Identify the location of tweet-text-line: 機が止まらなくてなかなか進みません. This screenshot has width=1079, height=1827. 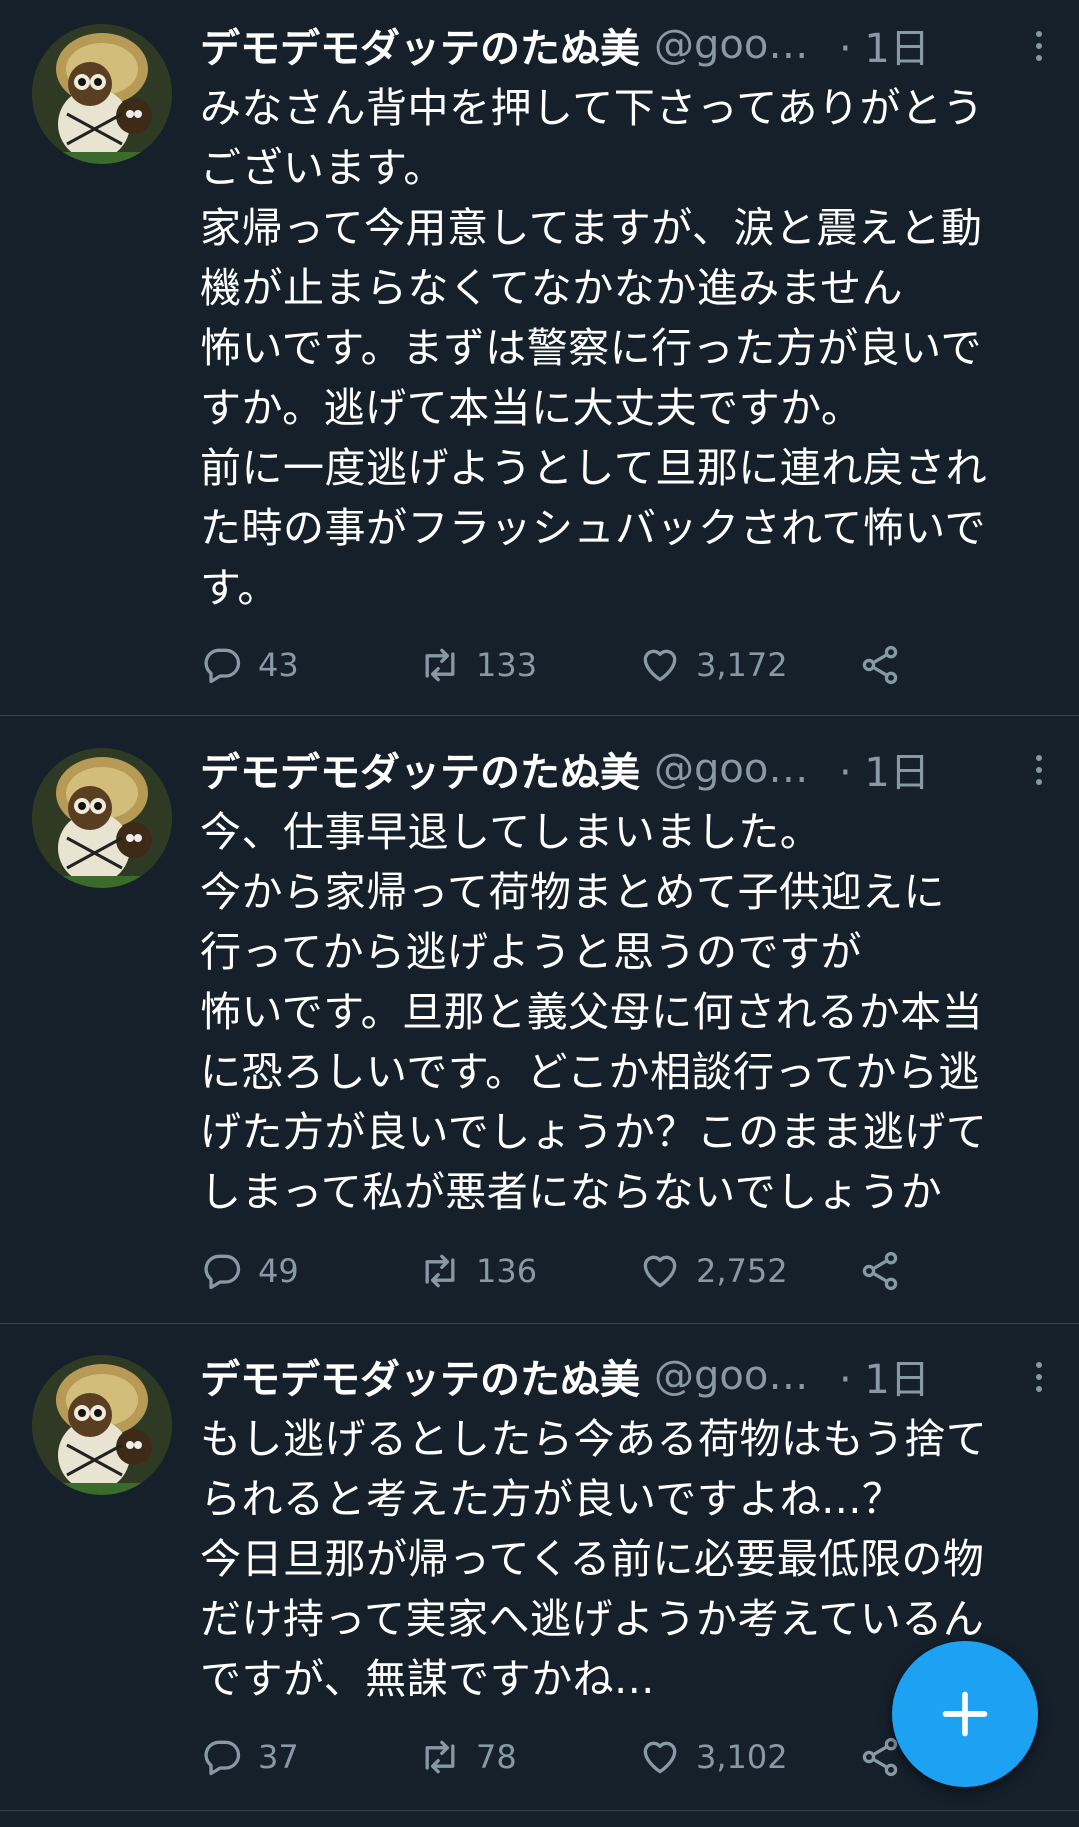
(552, 288).